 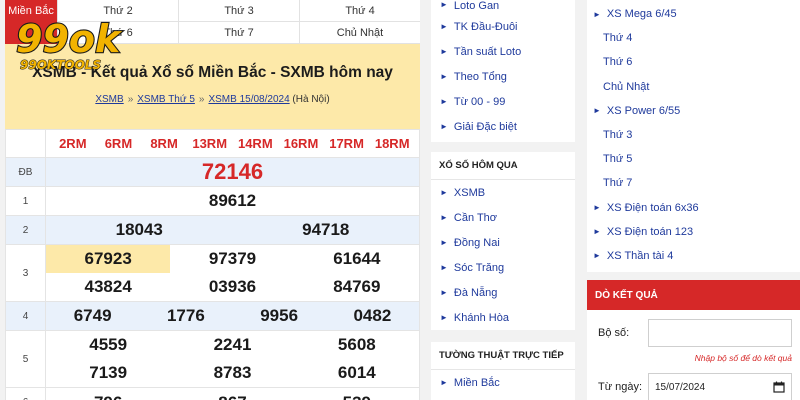 I want to click on game-label: Thứ 3, so click(x=618, y=135).